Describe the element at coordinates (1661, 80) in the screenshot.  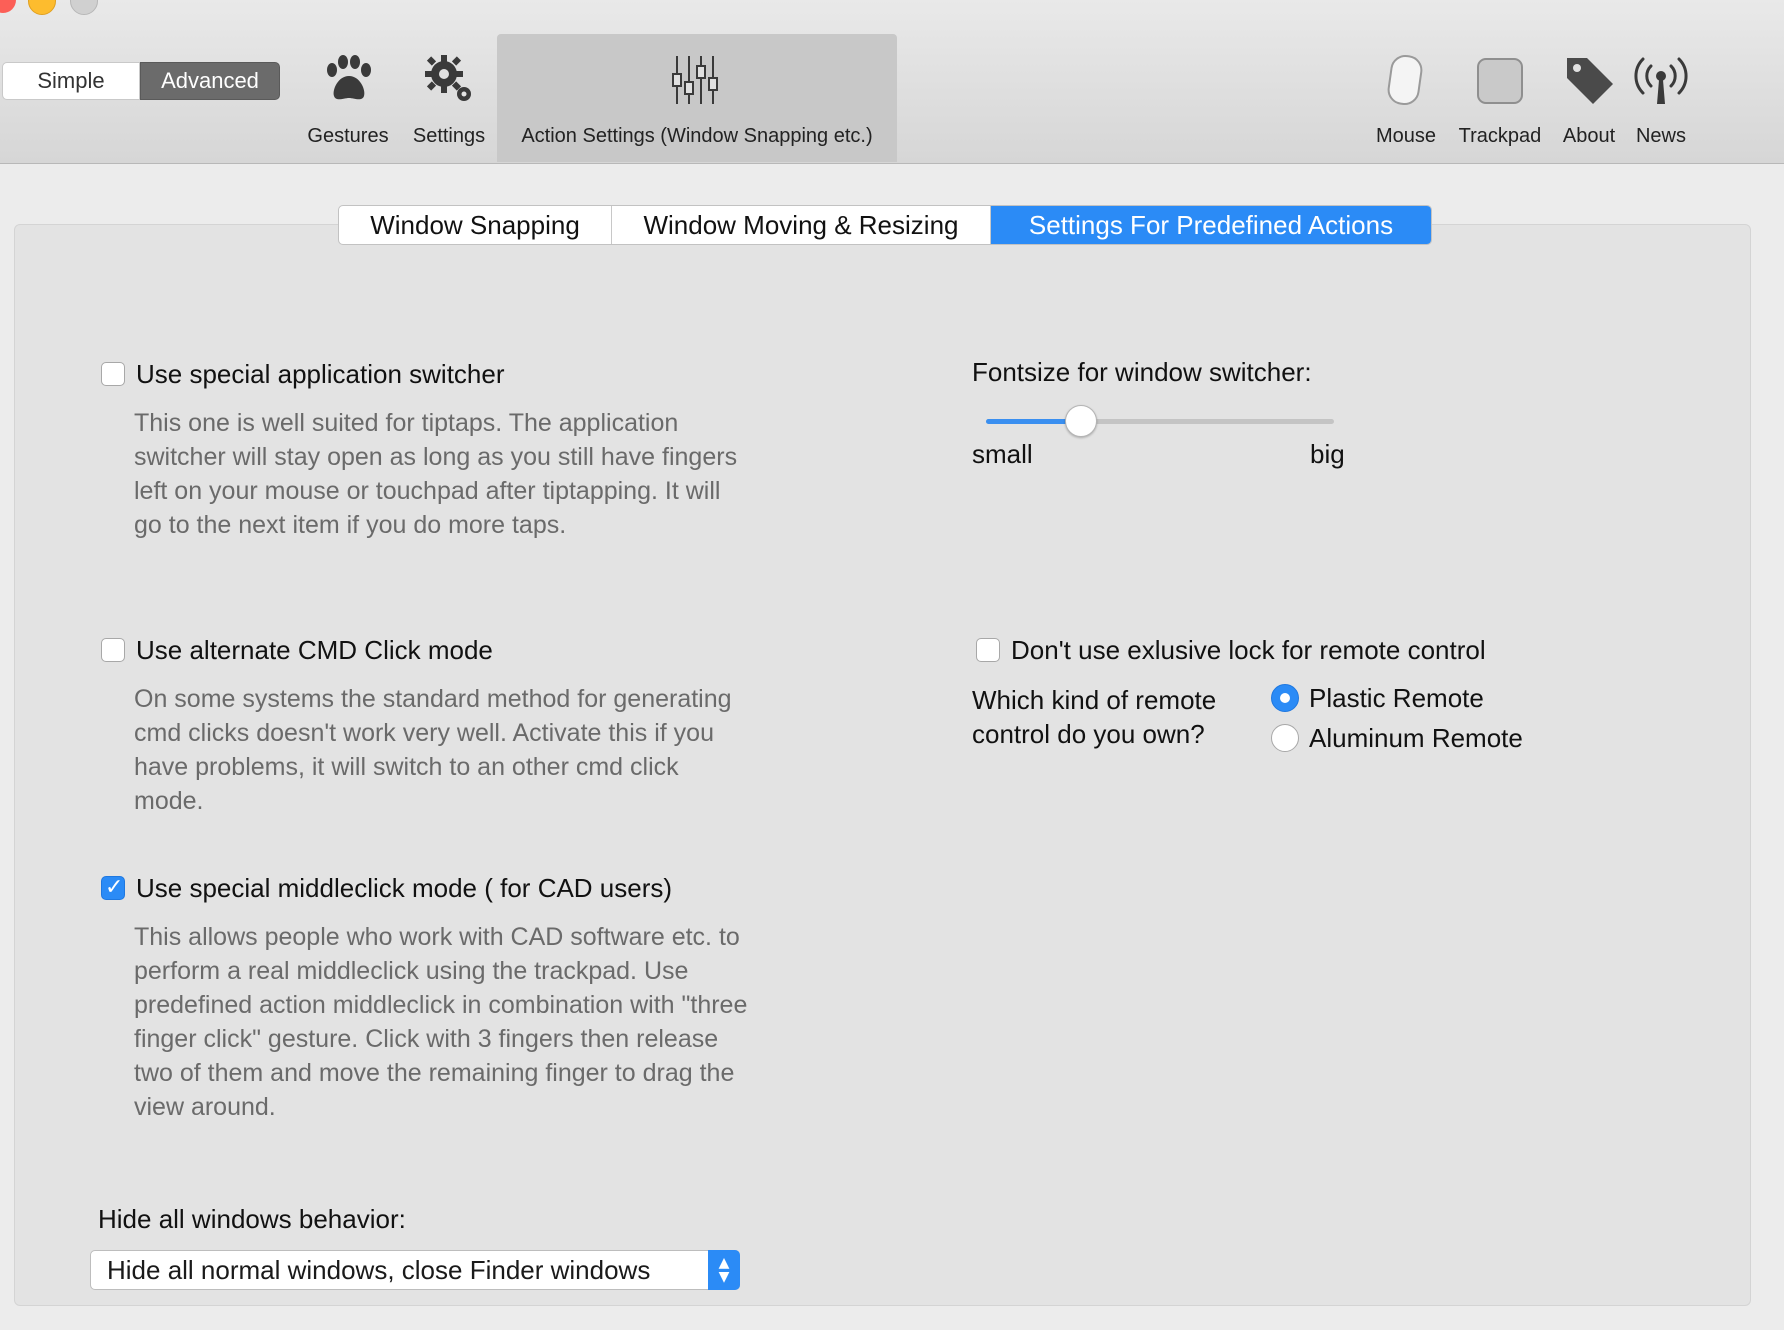
I see `antenna-icon` at that location.